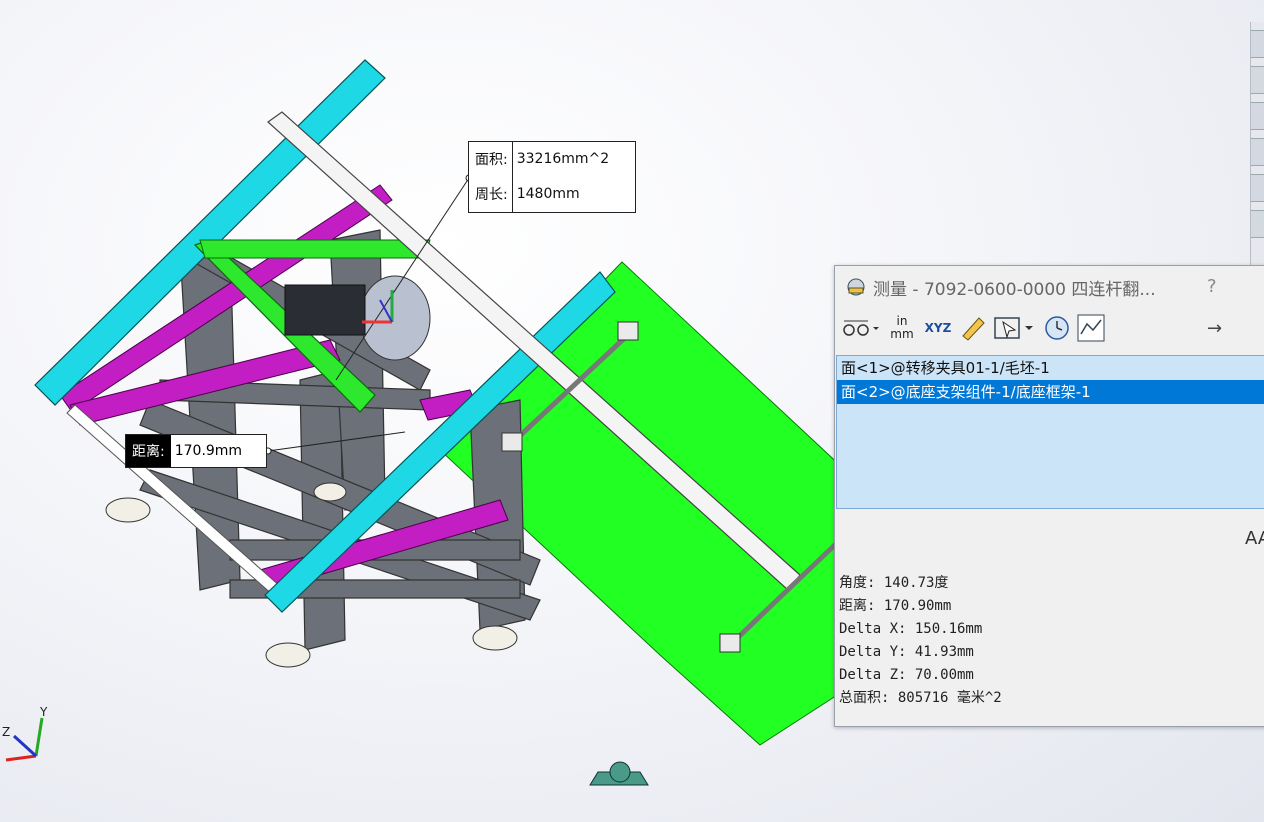 The height and width of the screenshot is (822, 1264). I want to click on history-icon, so click(1057, 328).